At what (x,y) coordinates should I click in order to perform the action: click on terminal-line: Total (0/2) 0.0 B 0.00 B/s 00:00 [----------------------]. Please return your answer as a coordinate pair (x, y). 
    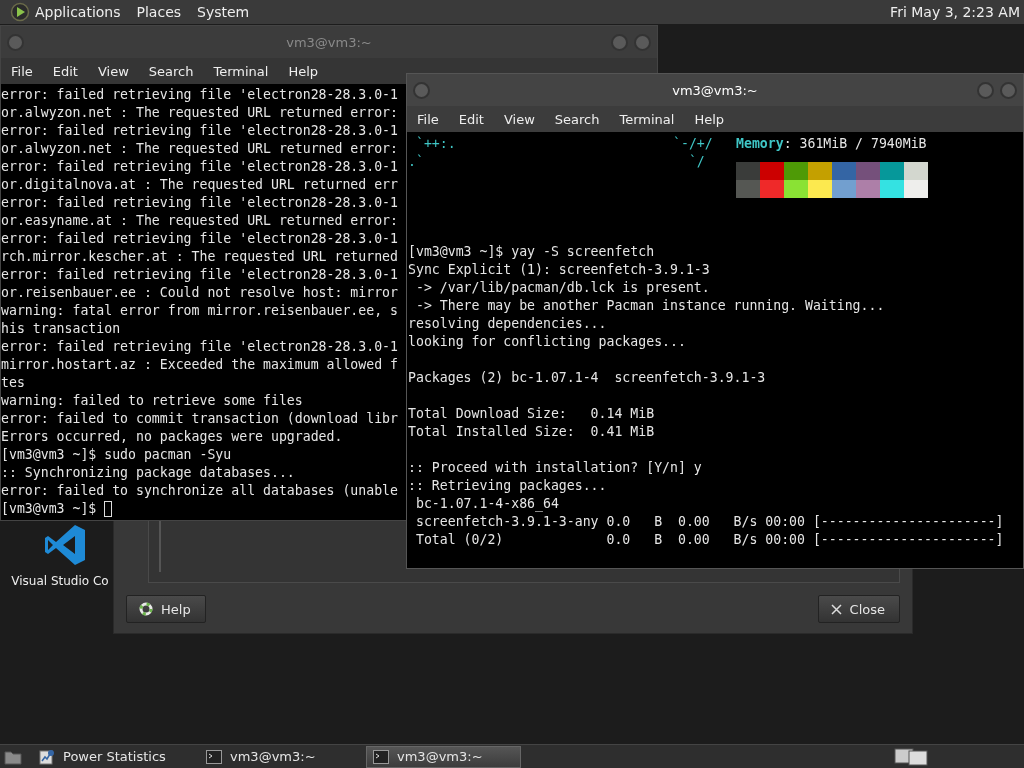
    Looking at the image, I should click on (709, 539).